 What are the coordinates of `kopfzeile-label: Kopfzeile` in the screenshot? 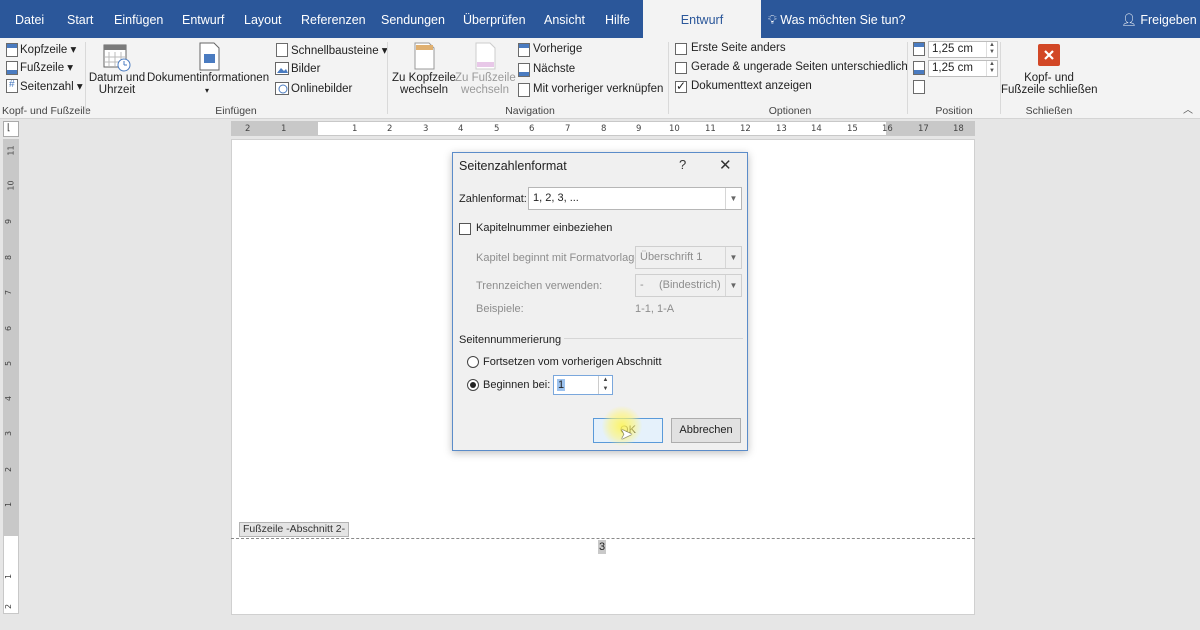 It's located at (44, 50).